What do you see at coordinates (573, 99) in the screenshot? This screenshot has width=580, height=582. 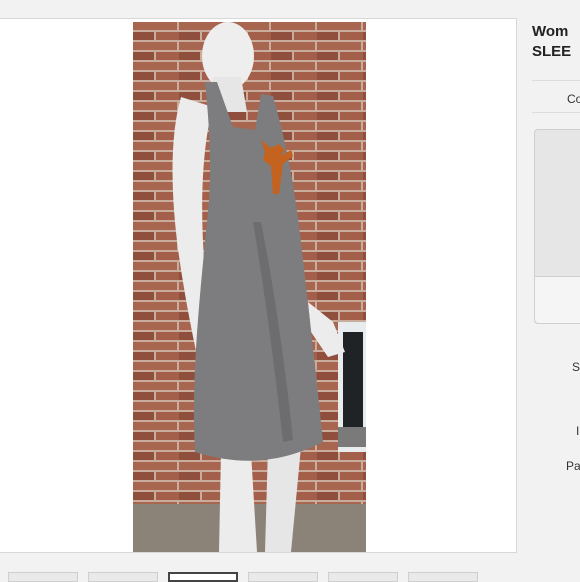 I see `condition-label: Co` at bounding box center [573, 99].